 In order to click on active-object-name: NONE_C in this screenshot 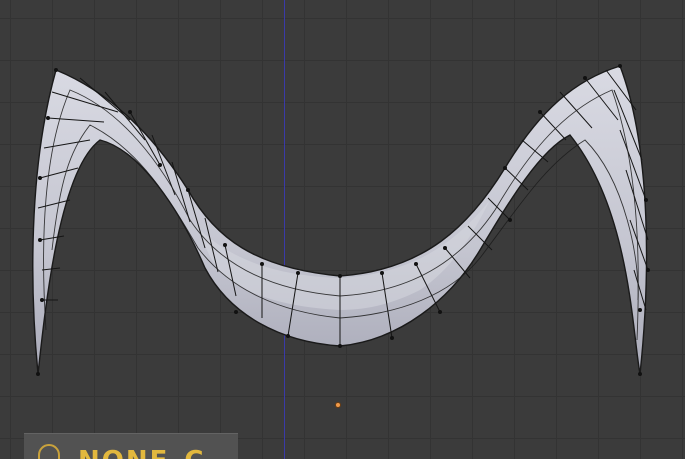, I will do `click(141, 452)`.